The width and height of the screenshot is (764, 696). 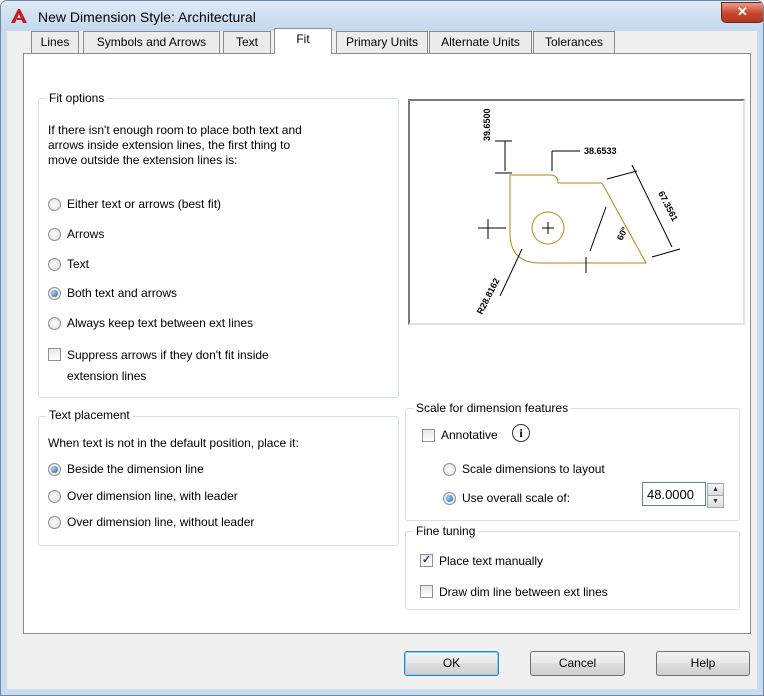 What do you see at coordinates (19, 16) in the screenshot?
I see `app-logo-icon` at bounding box center [19, 16].